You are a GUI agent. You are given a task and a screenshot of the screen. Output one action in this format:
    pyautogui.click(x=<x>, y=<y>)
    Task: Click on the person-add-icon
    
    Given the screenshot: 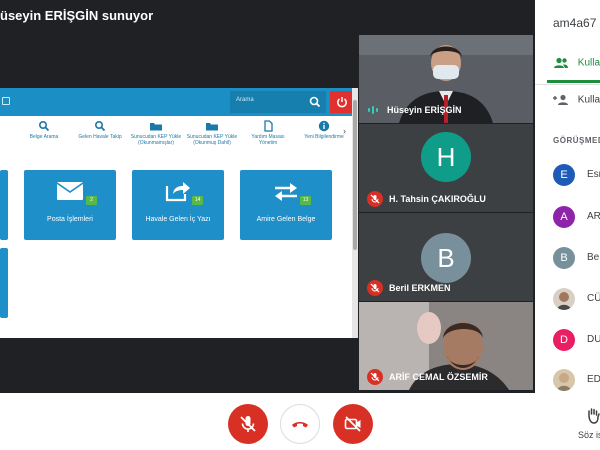 What is the action you would take?
    pyautogui.click(x=560, y=99)
    